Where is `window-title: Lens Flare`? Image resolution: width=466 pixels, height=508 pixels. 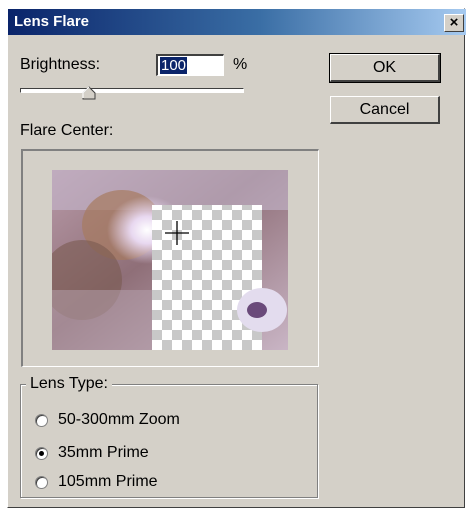 window-title: Lens Flare is located at coordinates (52, 21).